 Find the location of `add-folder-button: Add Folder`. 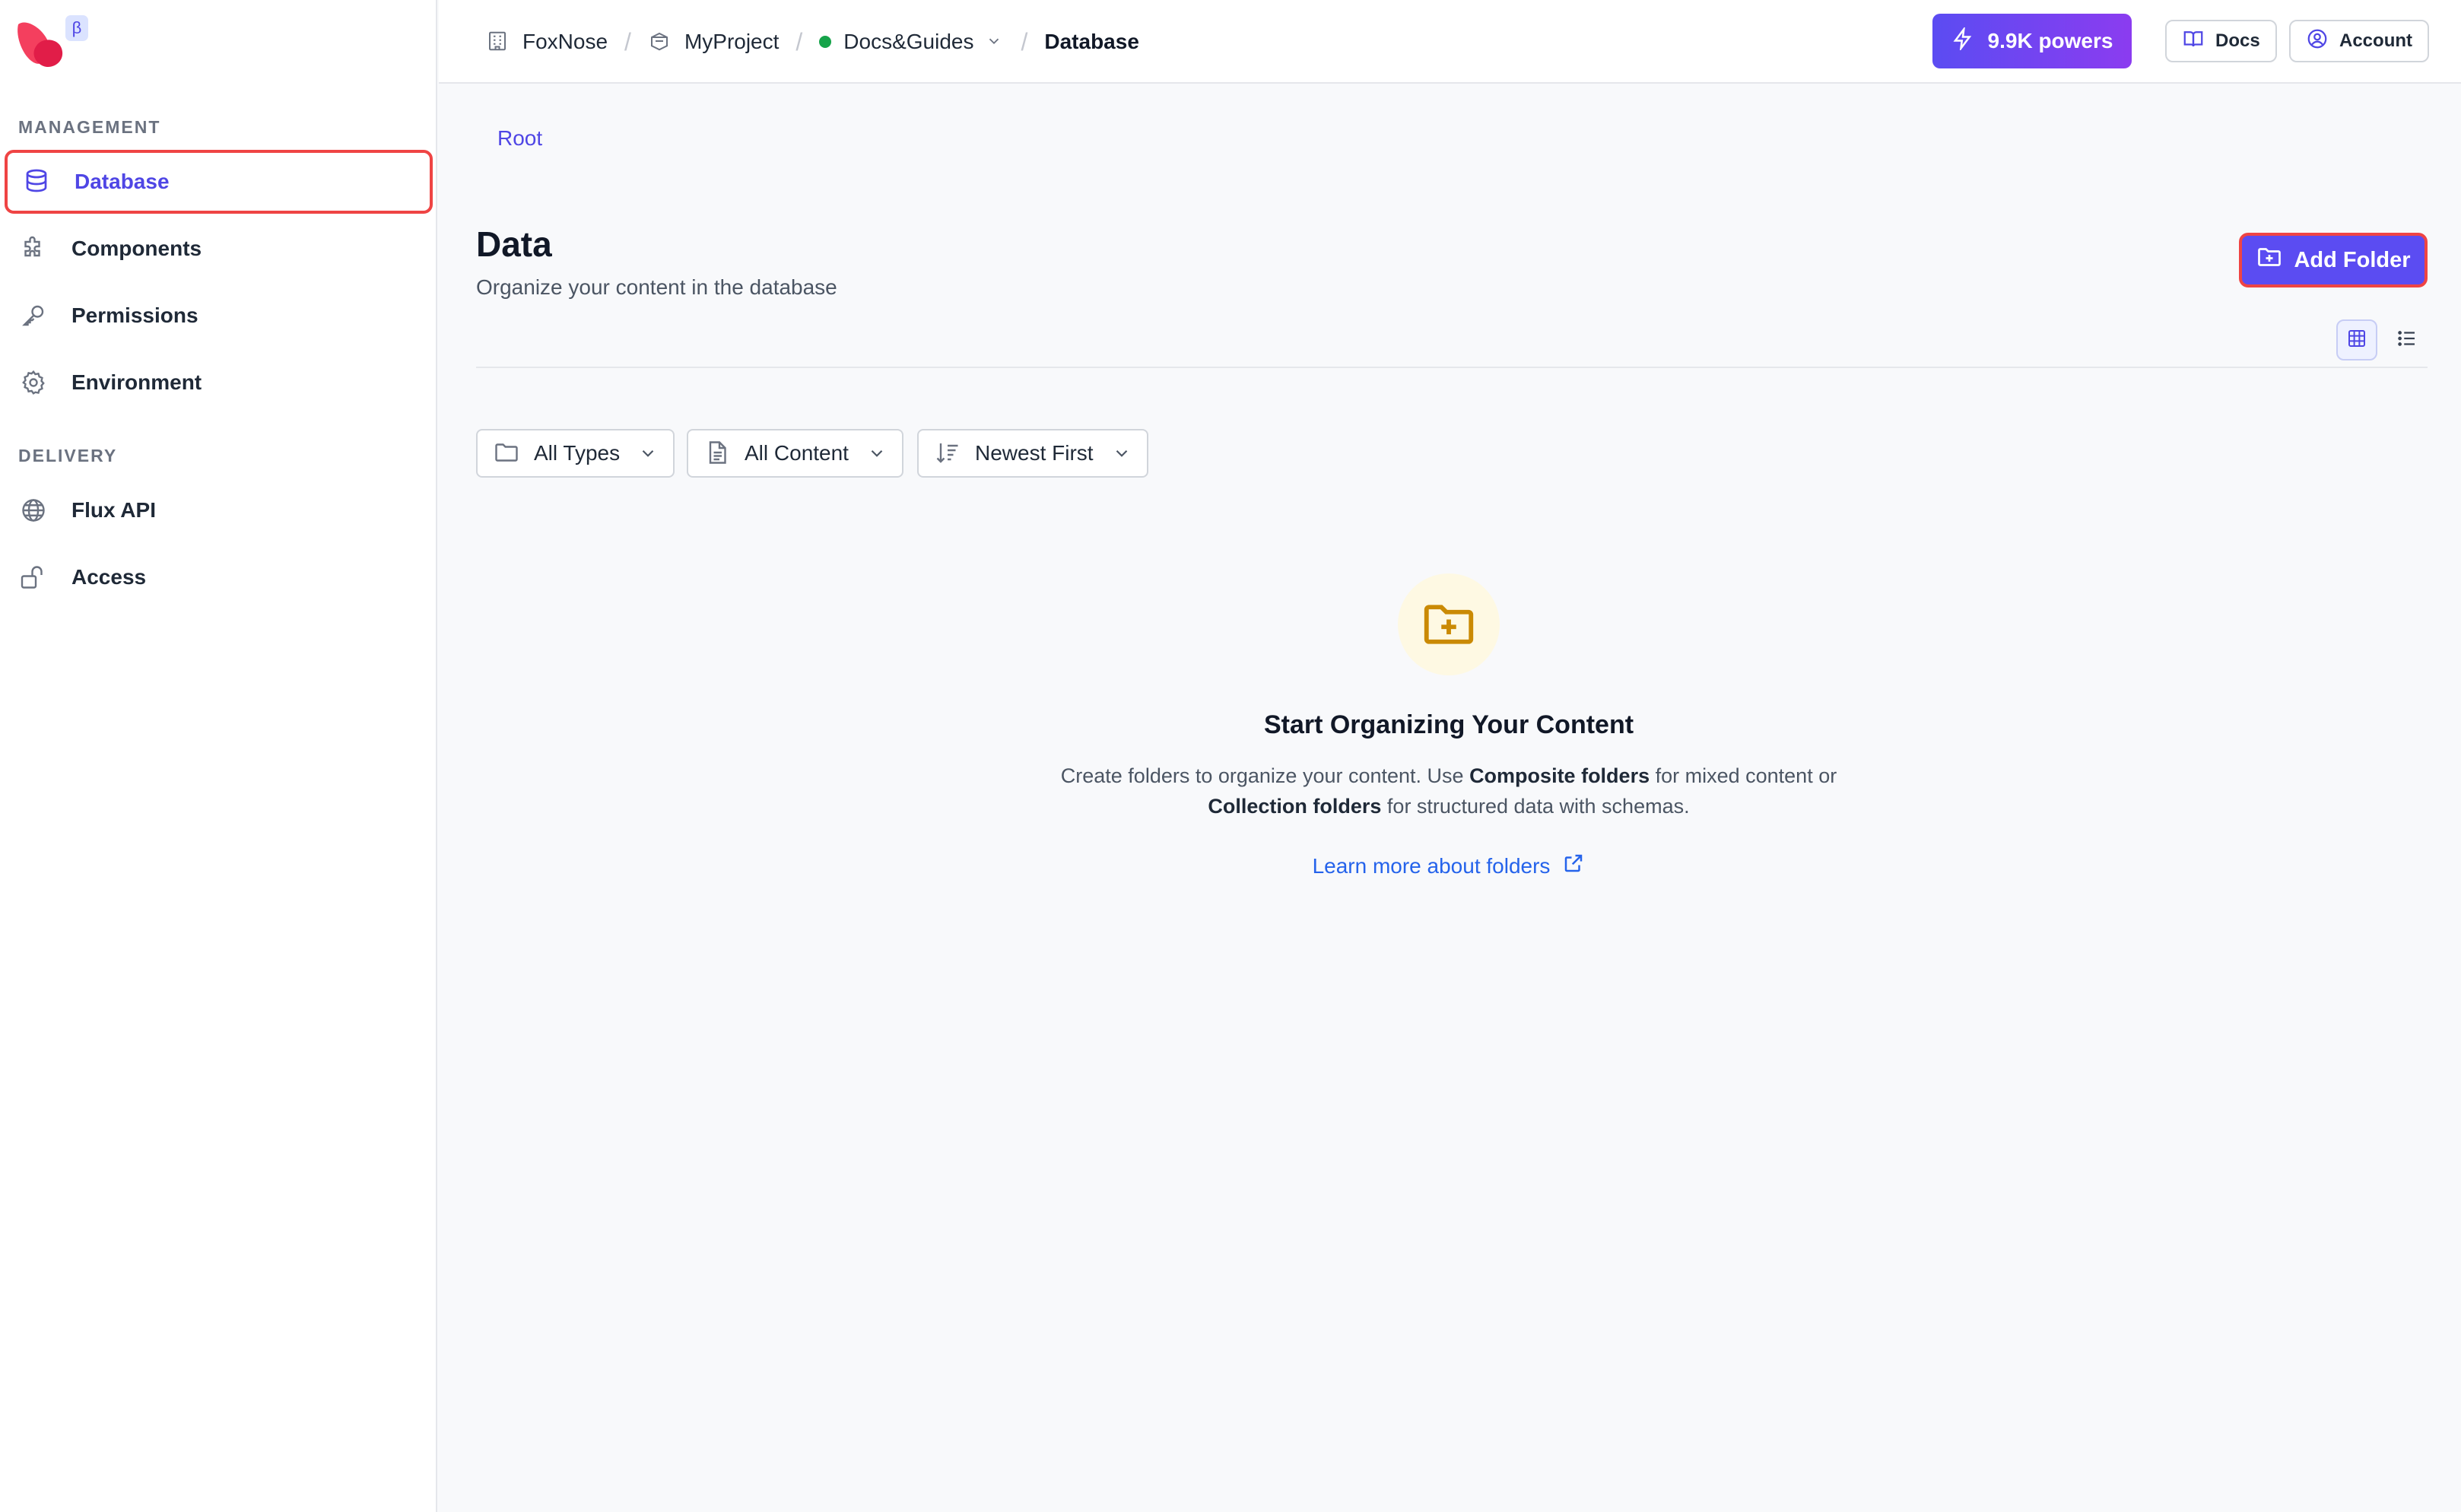

add-folder-button: Add Folder is located at coordinates (2333, 260).